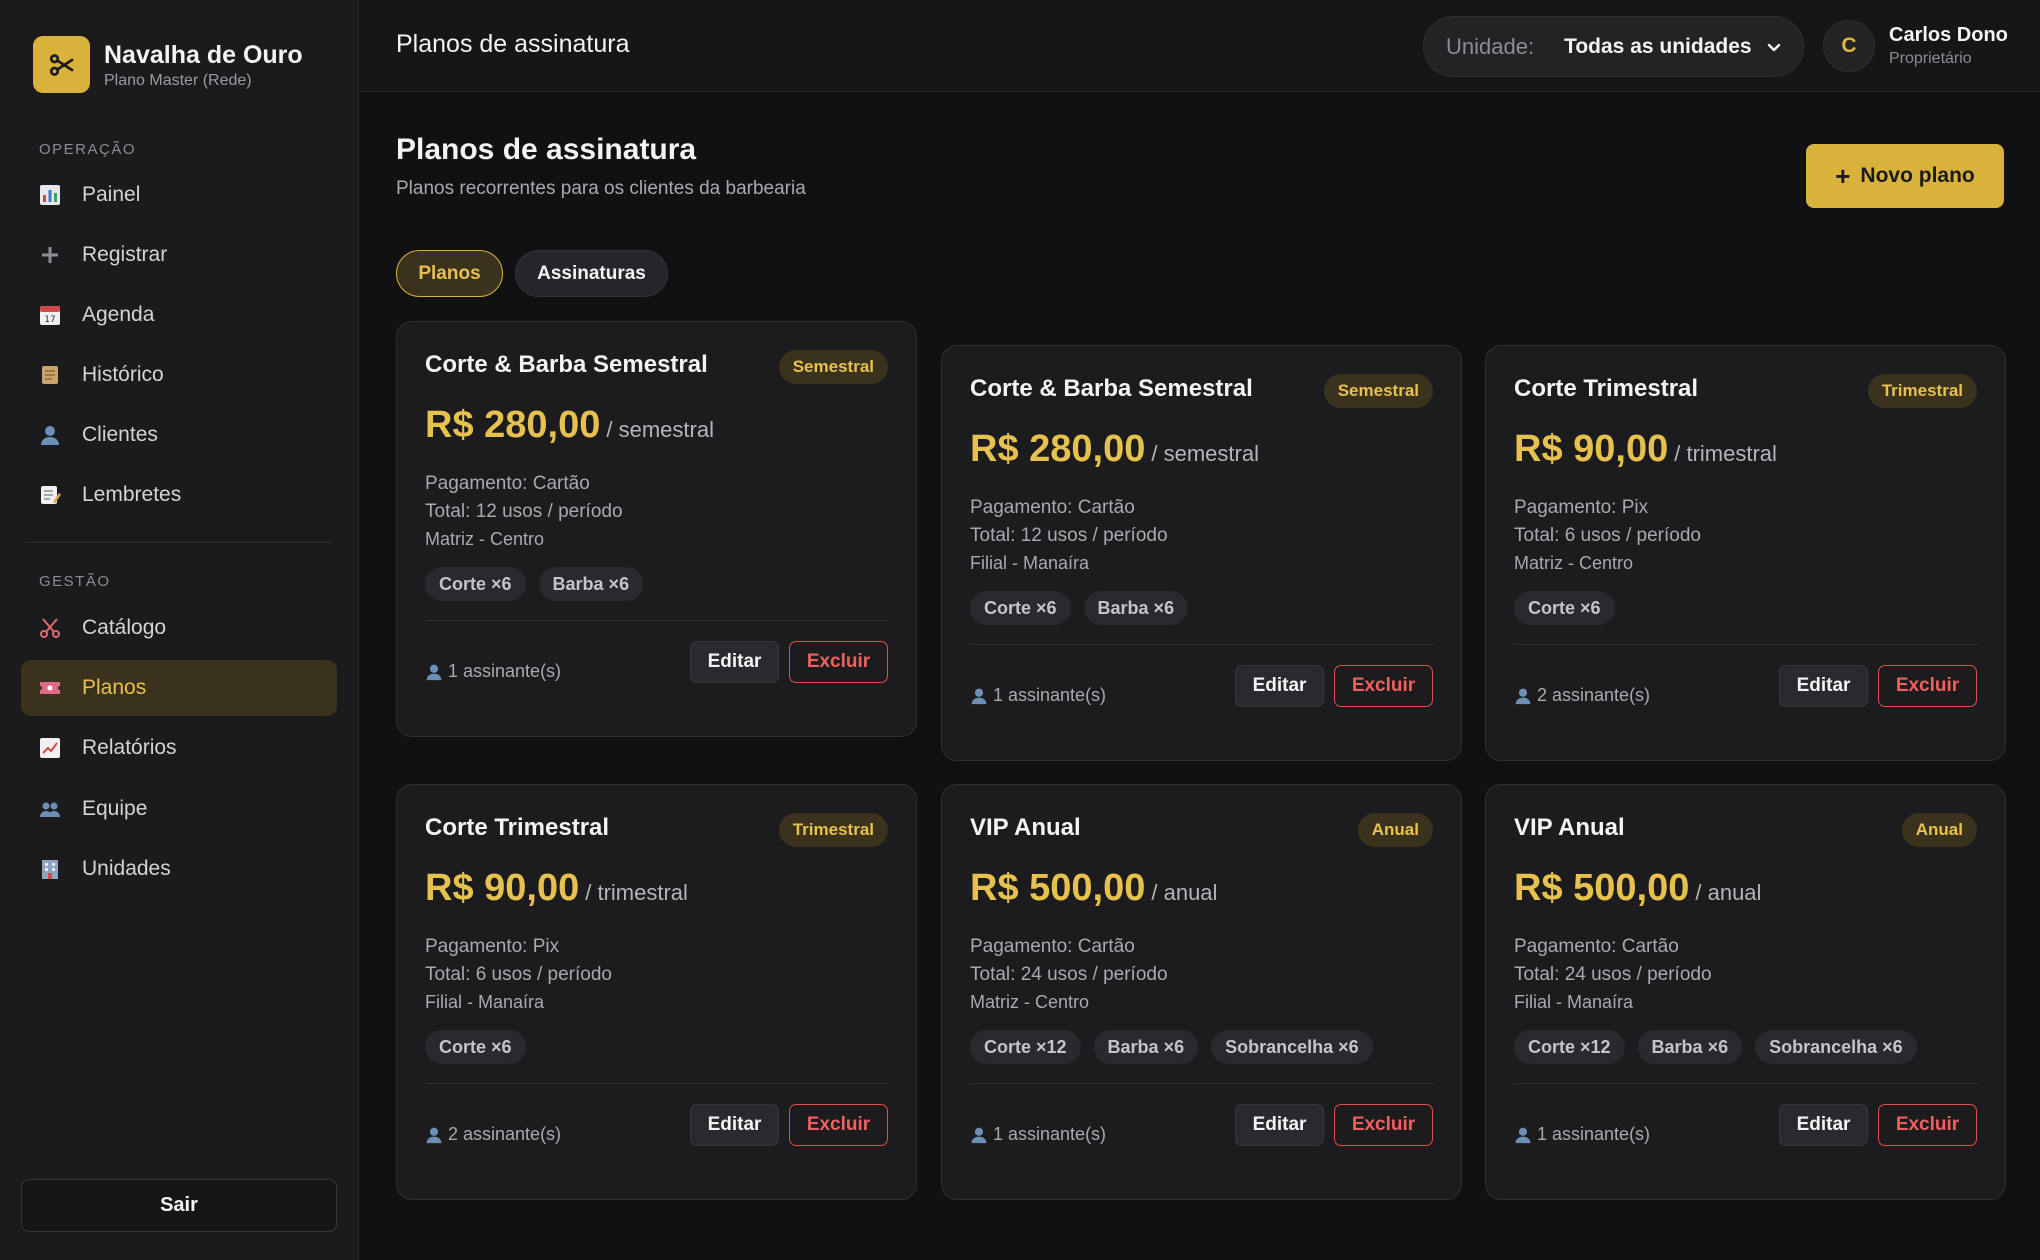 The height and width of the screenshot is (1260, 2040). I want to click on service-chip: Sobrancelha ×6, so click(1292, 1047).